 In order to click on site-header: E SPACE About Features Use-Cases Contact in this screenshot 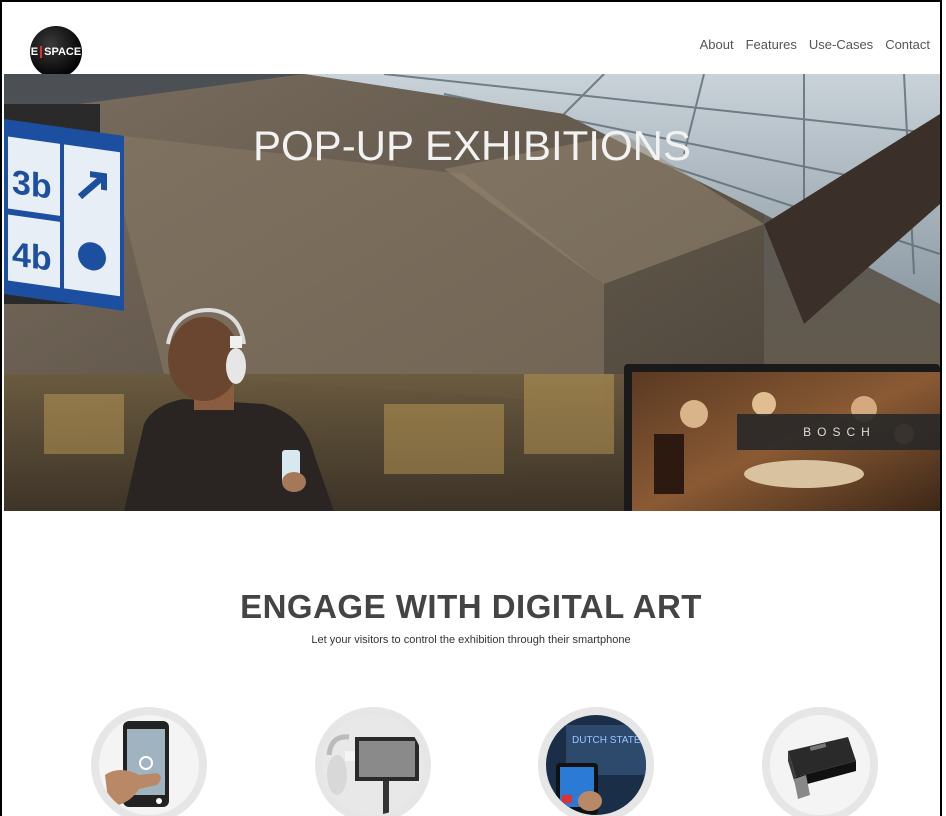, I will do `click(471, 40)`.